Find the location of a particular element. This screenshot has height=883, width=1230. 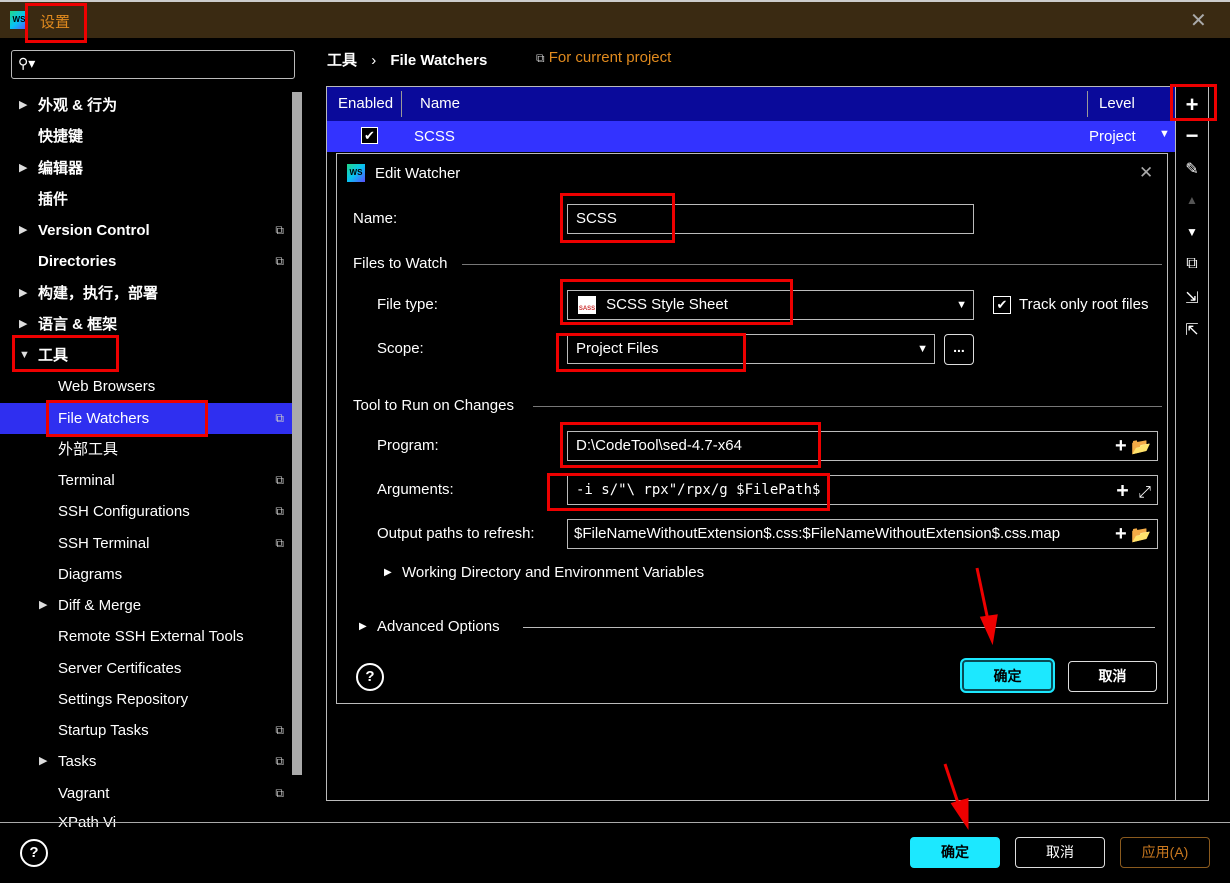

sidebar-scrollbar is located at coordinates (297, 433).